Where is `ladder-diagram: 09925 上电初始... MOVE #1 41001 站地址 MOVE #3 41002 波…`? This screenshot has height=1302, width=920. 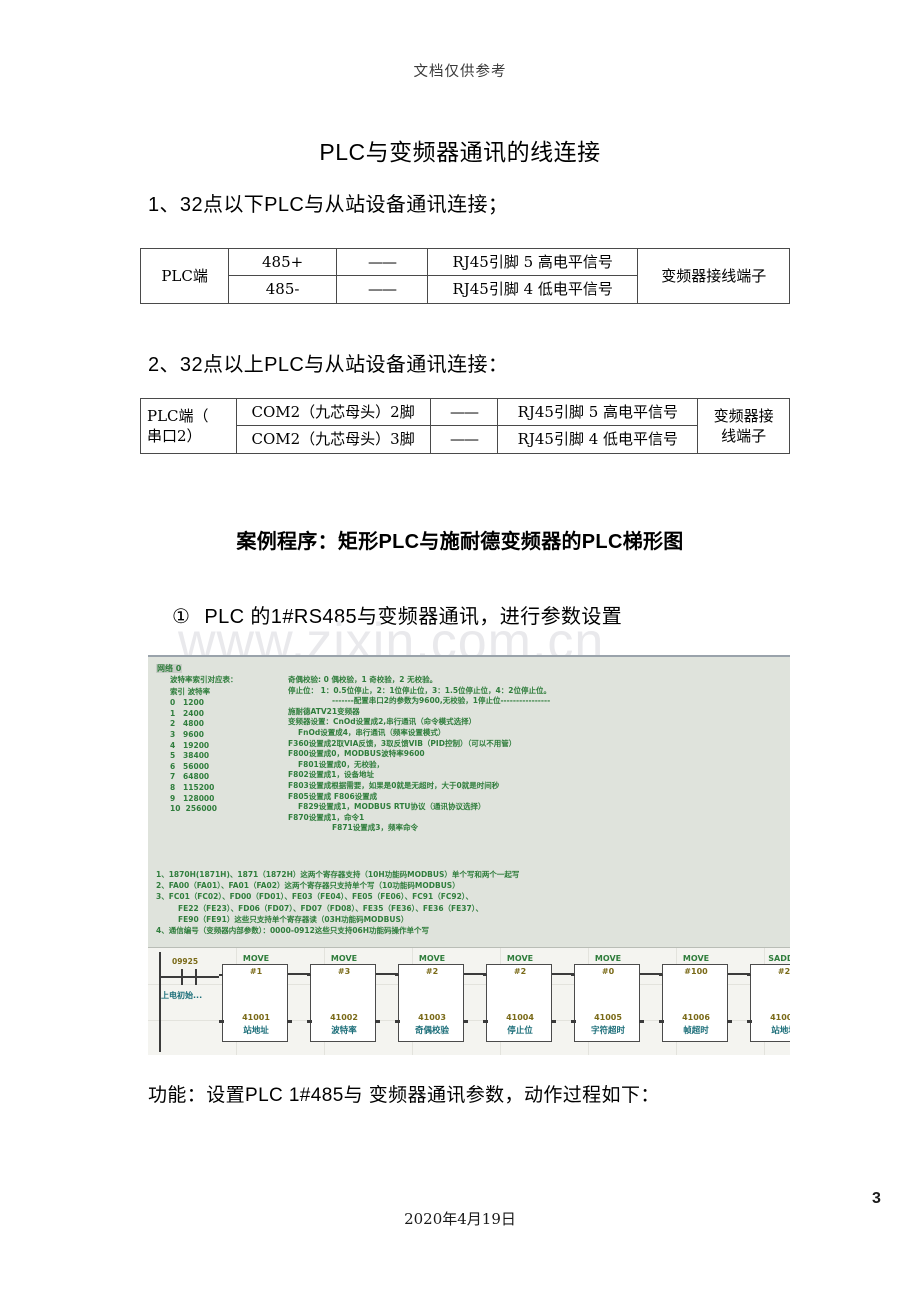 ladder-diagram: 09925 上电初始... MOVE #1 41001 站地址 MOVE #3 41002 波… is located at coordinates (469, 1001).